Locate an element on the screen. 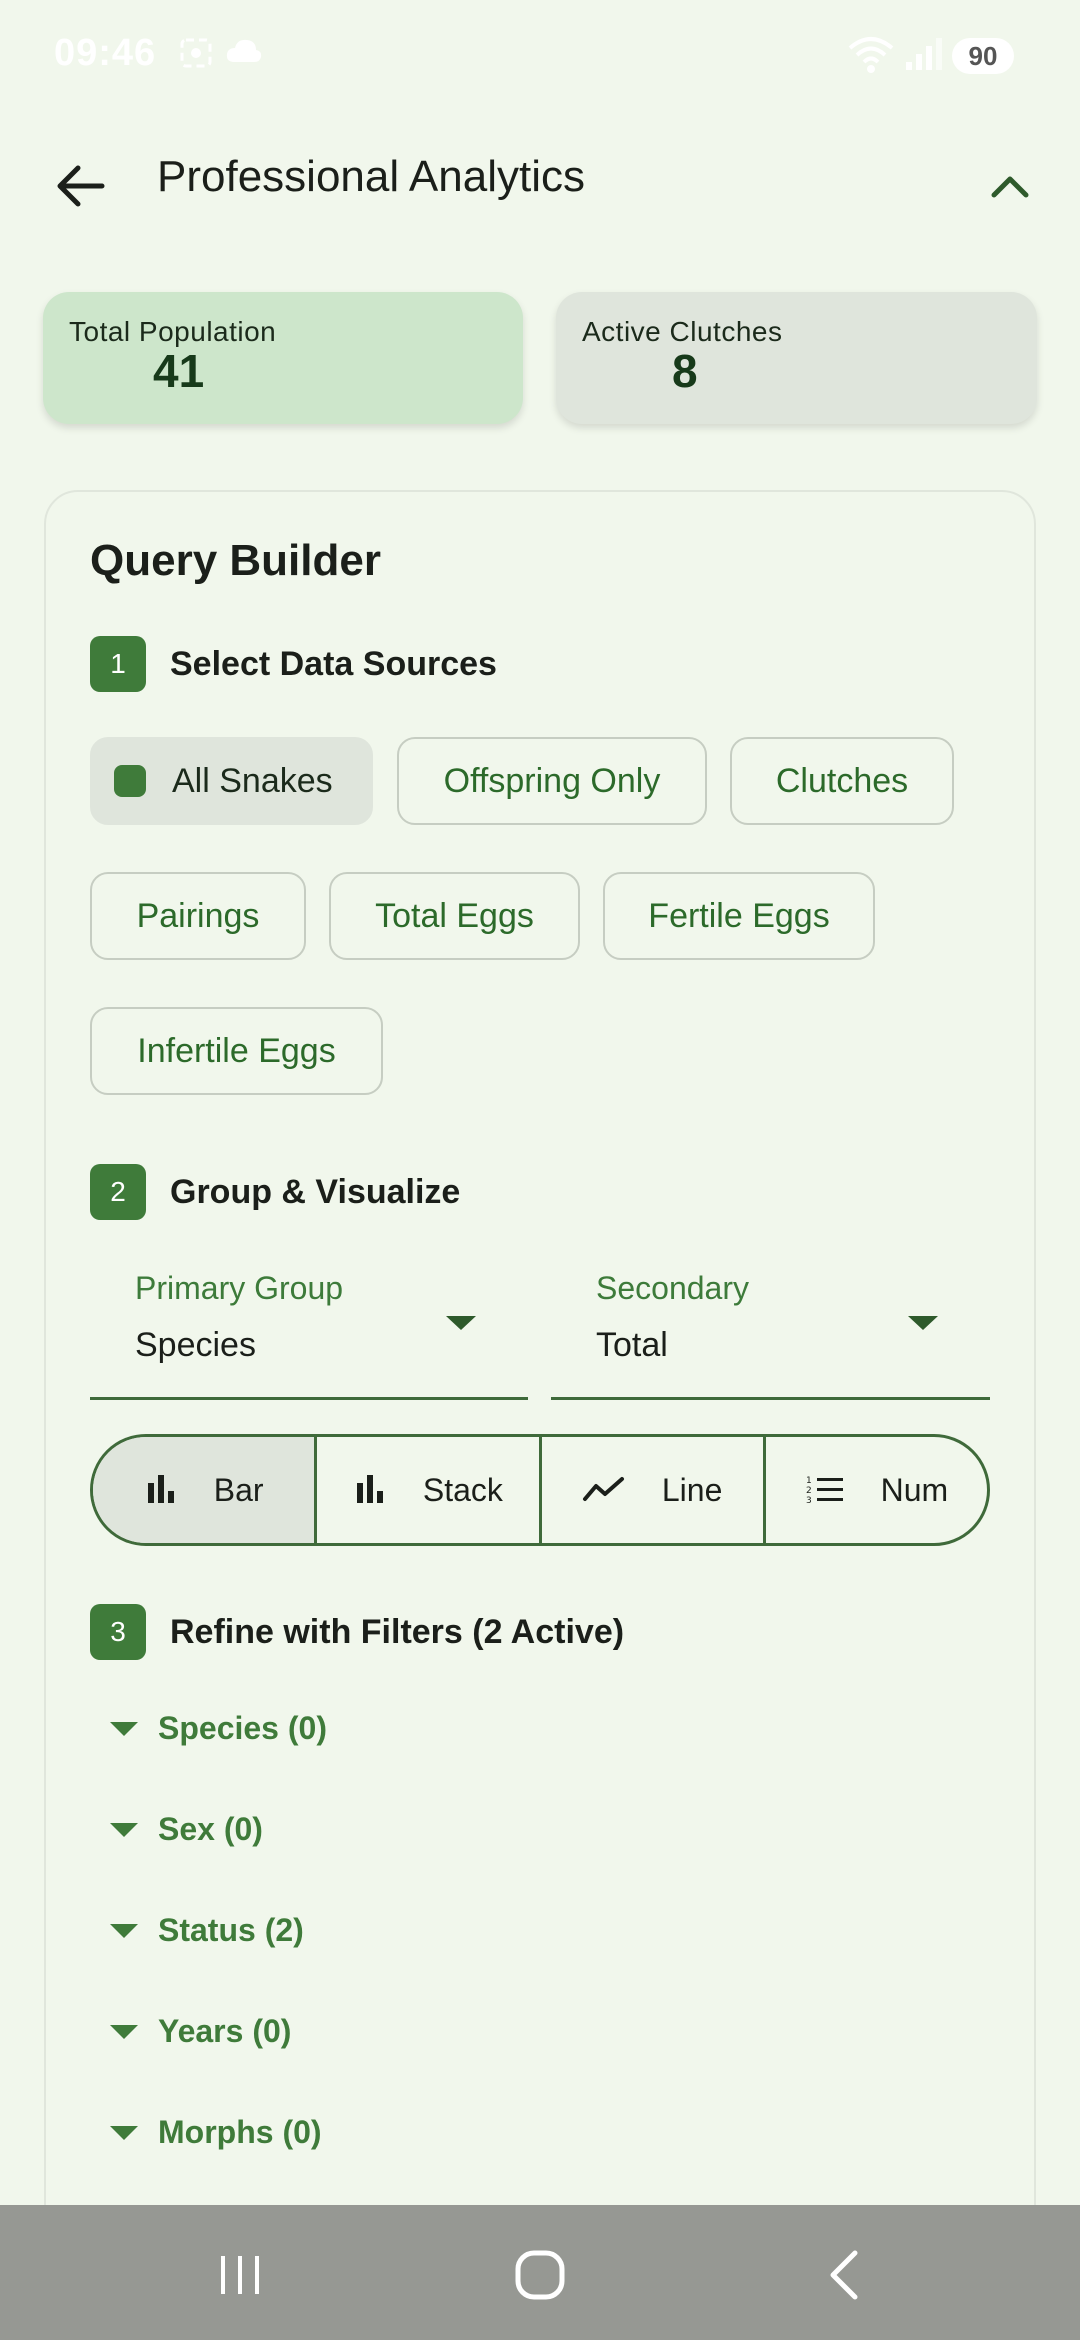  collapse-button is located at coordinates (1010, 186).